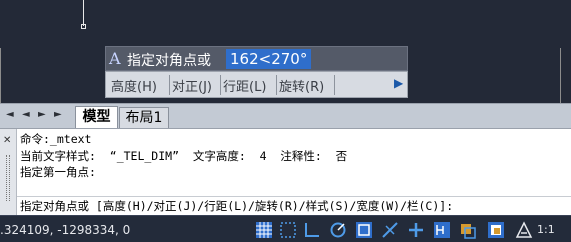 This screenshot has width=571, height=242. I want to click on grid-icon, so click(264, 230).